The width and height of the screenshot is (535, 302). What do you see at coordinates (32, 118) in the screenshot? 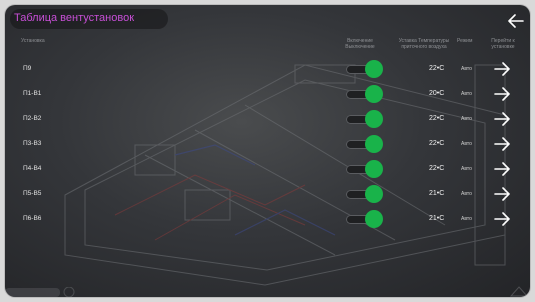
I see `unit-name: П2-В2` at bounding box center [32, 118].